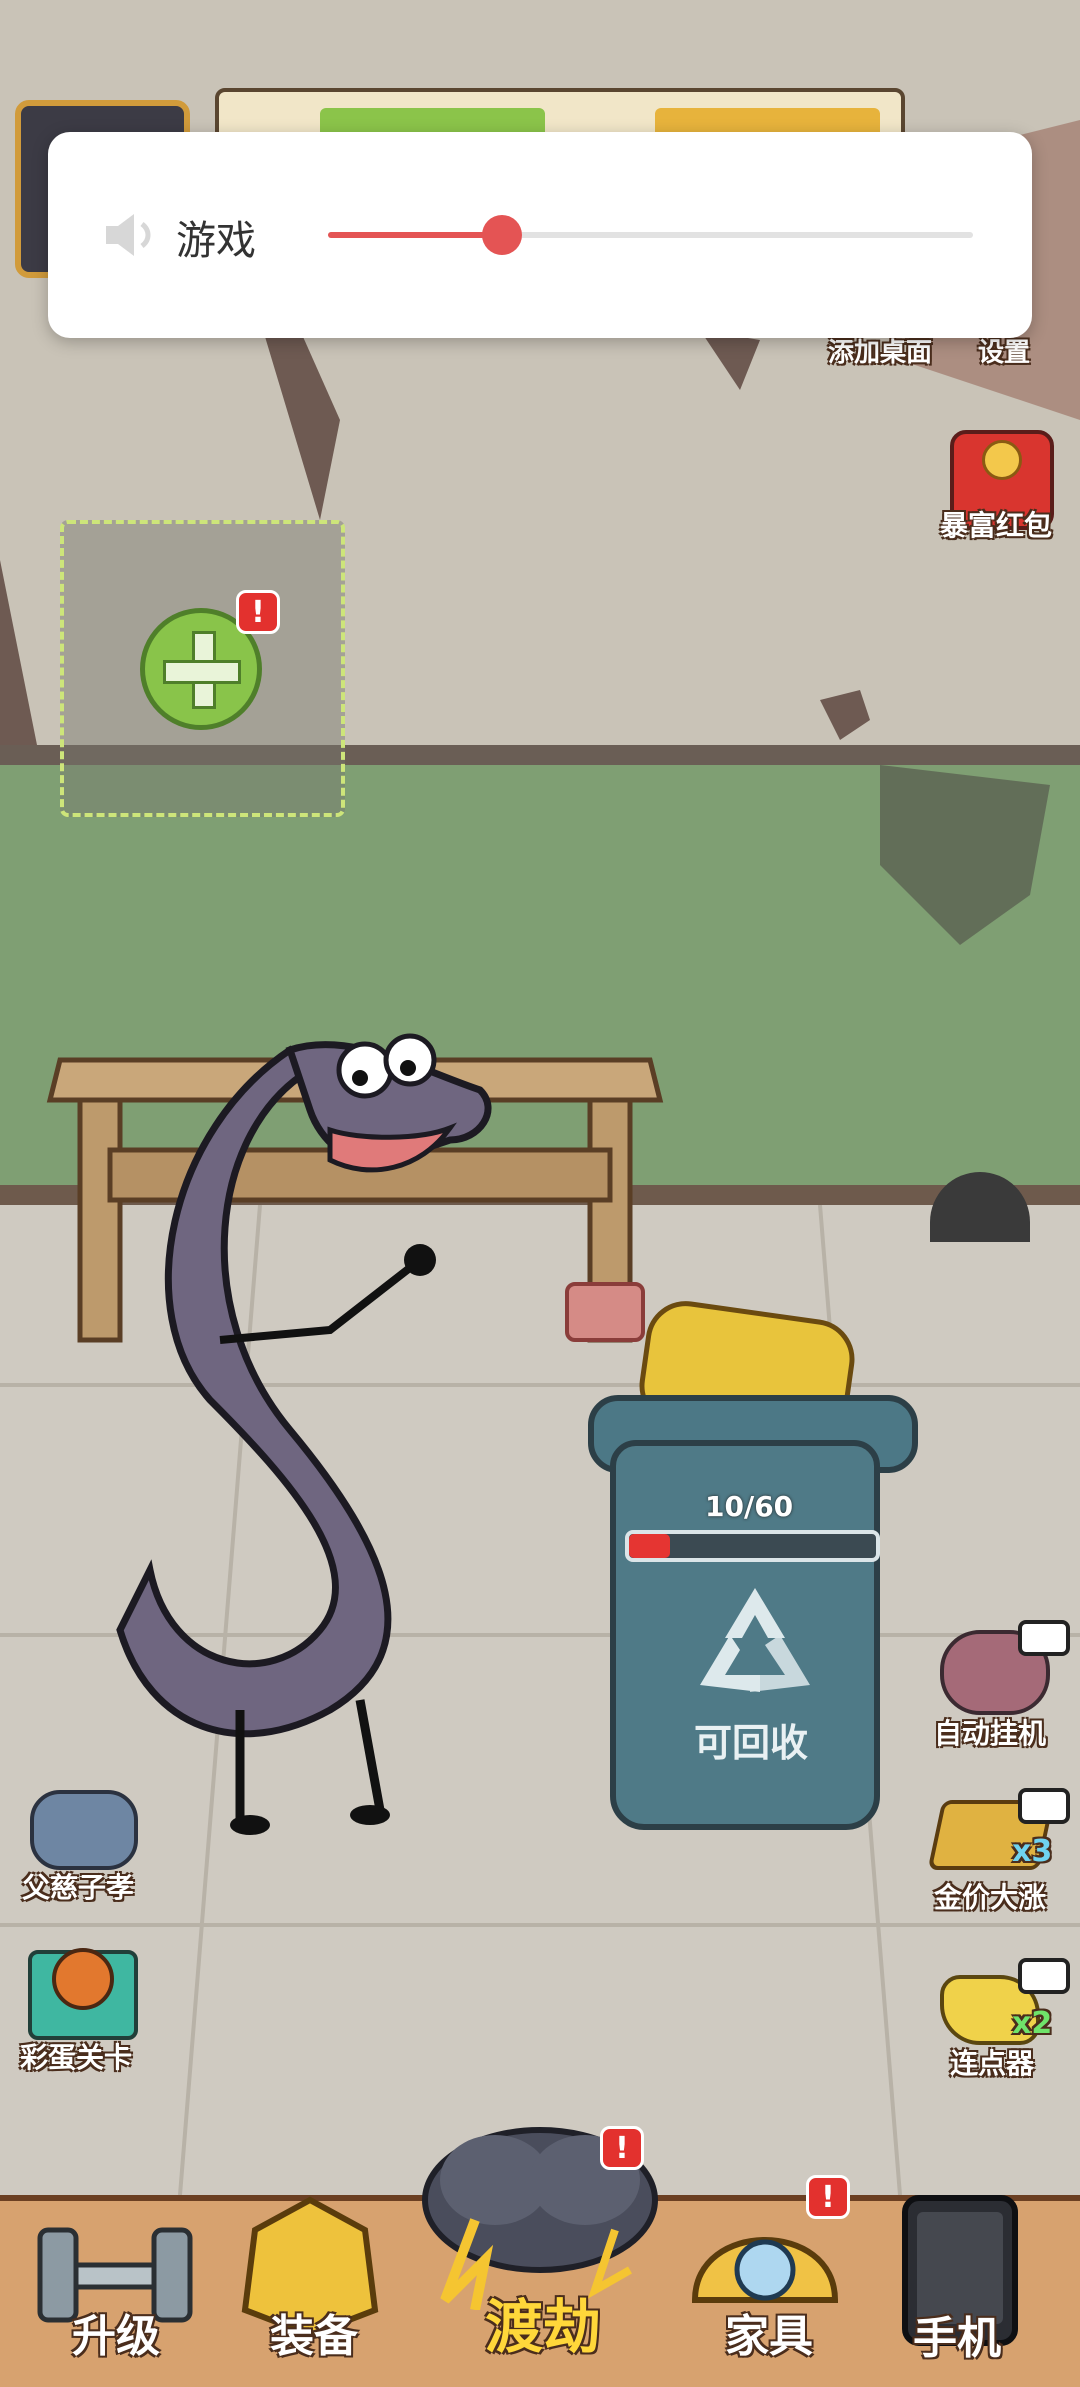 Image resolution: width=1080 pixels, height=2387 pixels. Describe the element at coordinates (996, 525) in the screenshot. I see `red-packet-label: 暴富红包` at that location.